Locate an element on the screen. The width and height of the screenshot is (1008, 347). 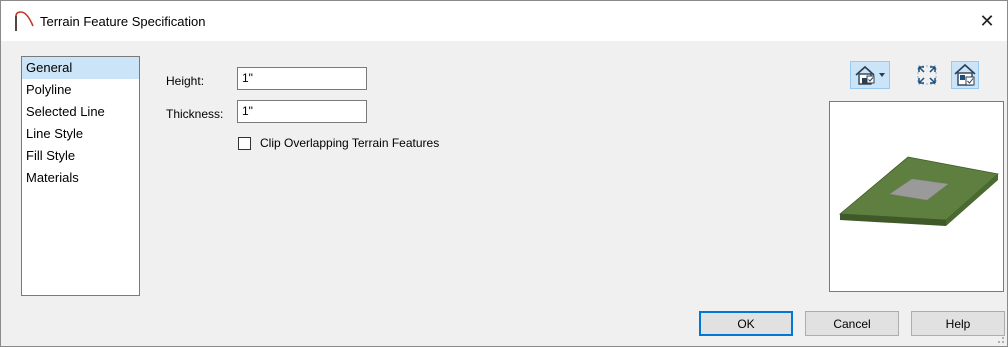
title-bar: Terrain Feature Specification ✕ is located at coordinates (504, 21).